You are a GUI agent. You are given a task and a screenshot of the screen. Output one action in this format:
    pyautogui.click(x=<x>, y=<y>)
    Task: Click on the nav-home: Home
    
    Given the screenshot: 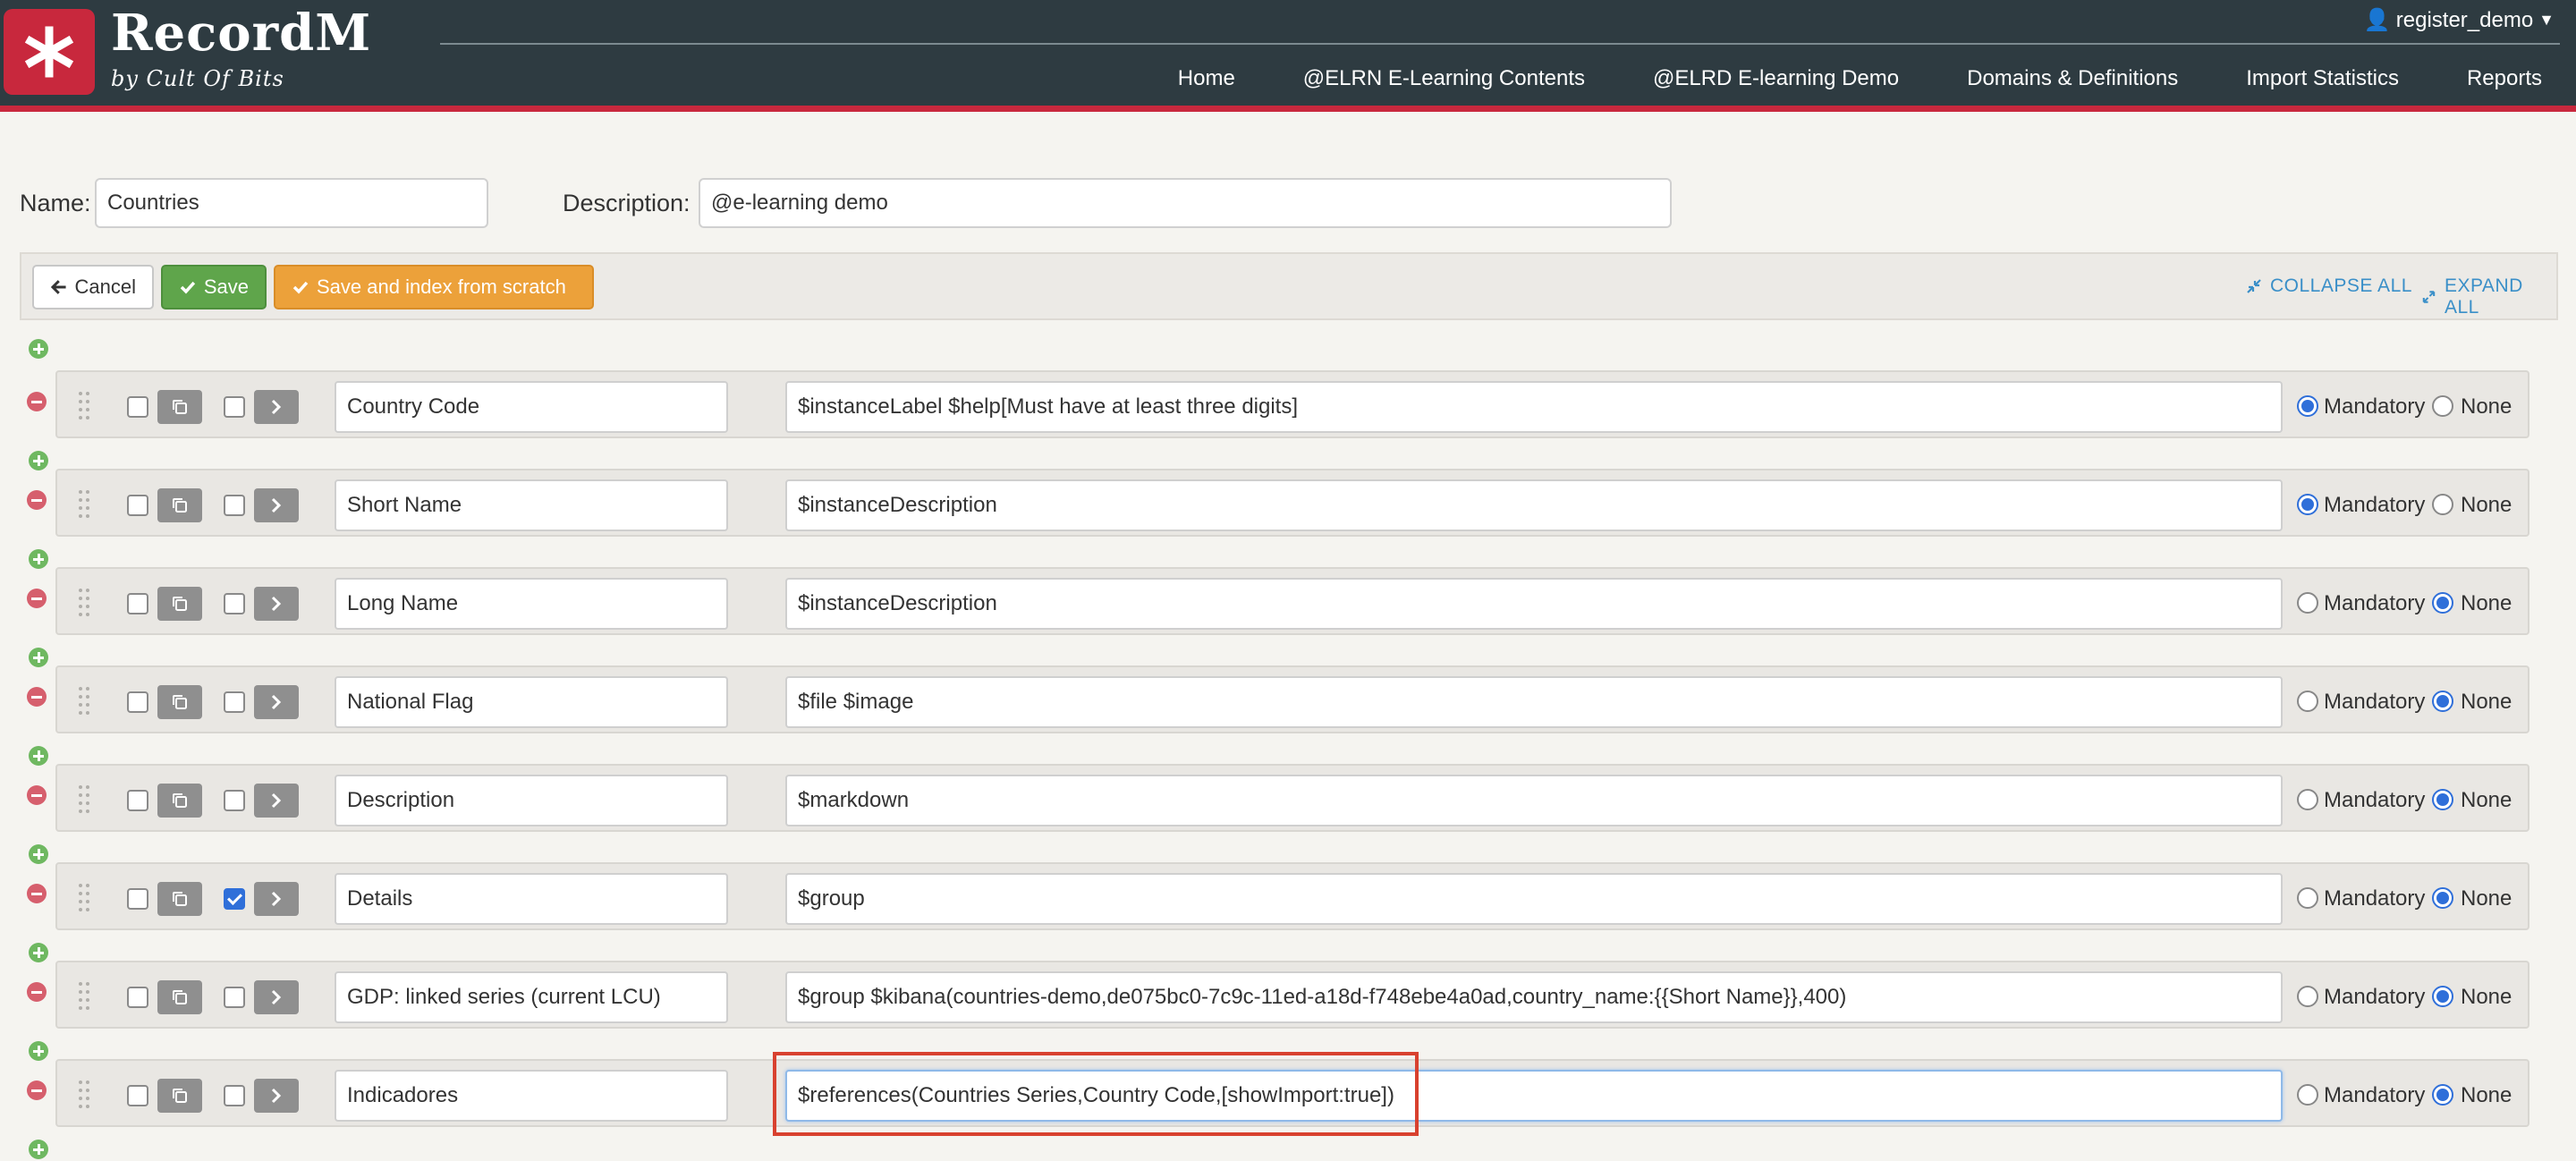 What is the action you would take?
    pyautogui.click(x=1206, y=78)
    